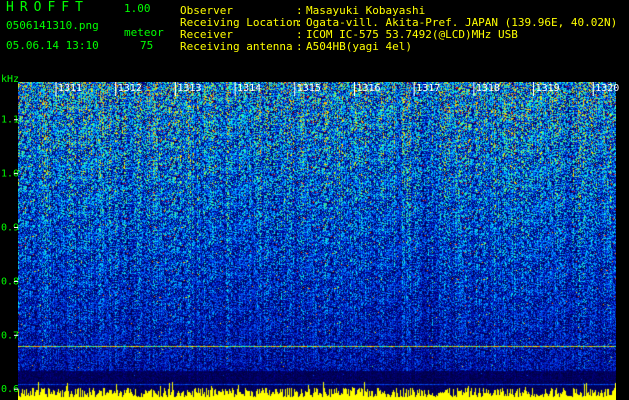 This screenshot has height=400, width=629. What do you see at coordinates (428, 88) in the screenshot?
I see `x-tick-label: 1317` at bounding box center [428, 88].